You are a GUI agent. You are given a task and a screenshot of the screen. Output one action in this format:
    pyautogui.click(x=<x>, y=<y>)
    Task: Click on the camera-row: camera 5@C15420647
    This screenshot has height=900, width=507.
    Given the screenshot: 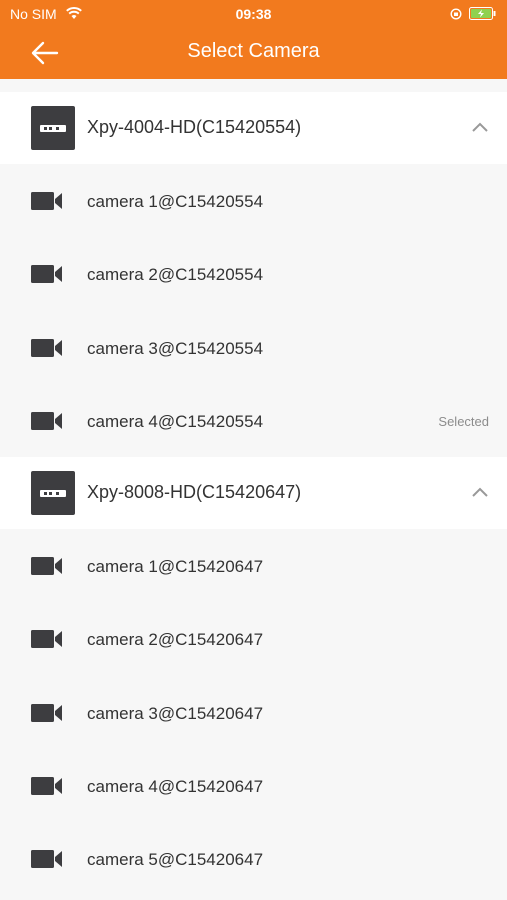 What is the action you would take?
    pyautogui.click(x=253, y=859)
    